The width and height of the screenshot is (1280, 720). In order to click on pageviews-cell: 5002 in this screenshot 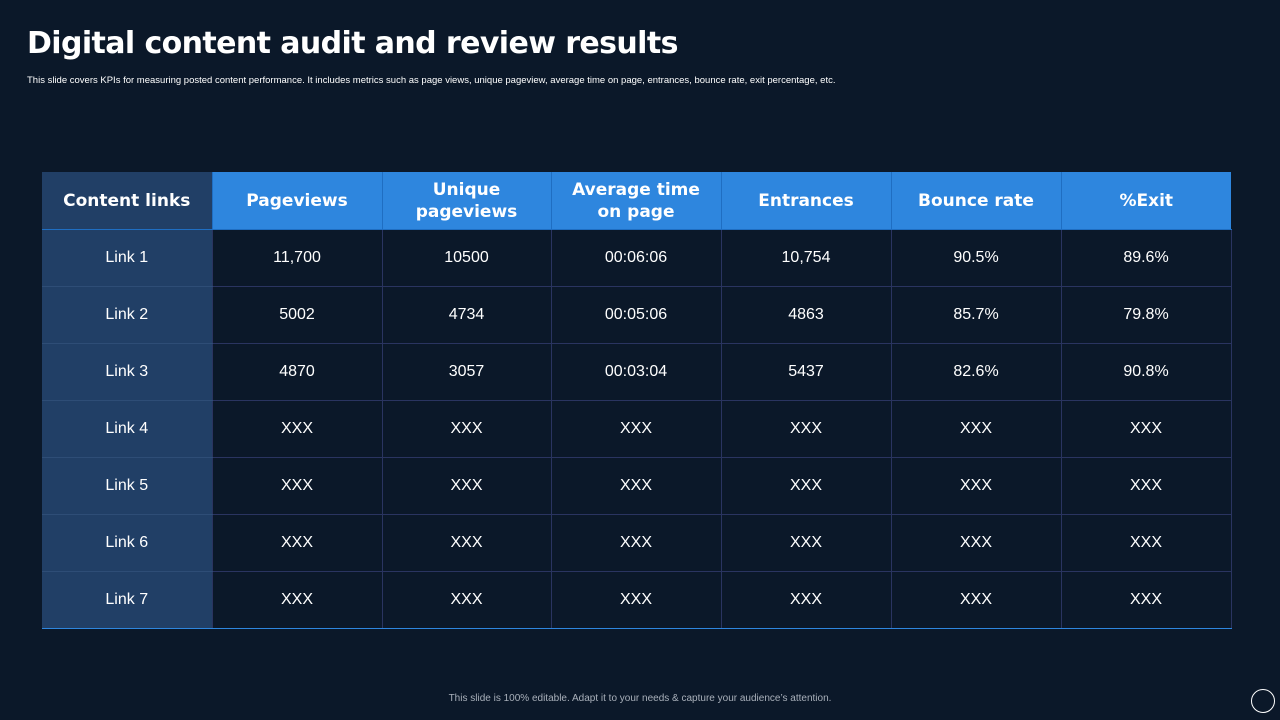, I will do `click(297, 315)`.